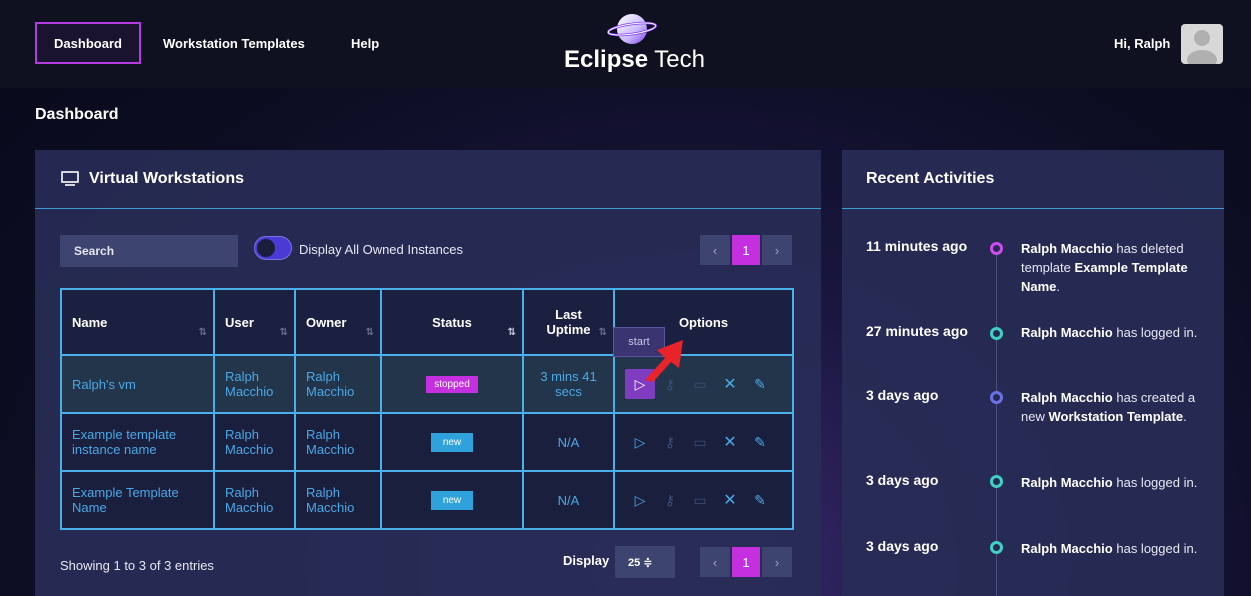 This screenshot has width=1251, height=596. Describe the element at coordinates (452, 322) in the screenshot. I see `col-header-status: Status ⇅` at that location.